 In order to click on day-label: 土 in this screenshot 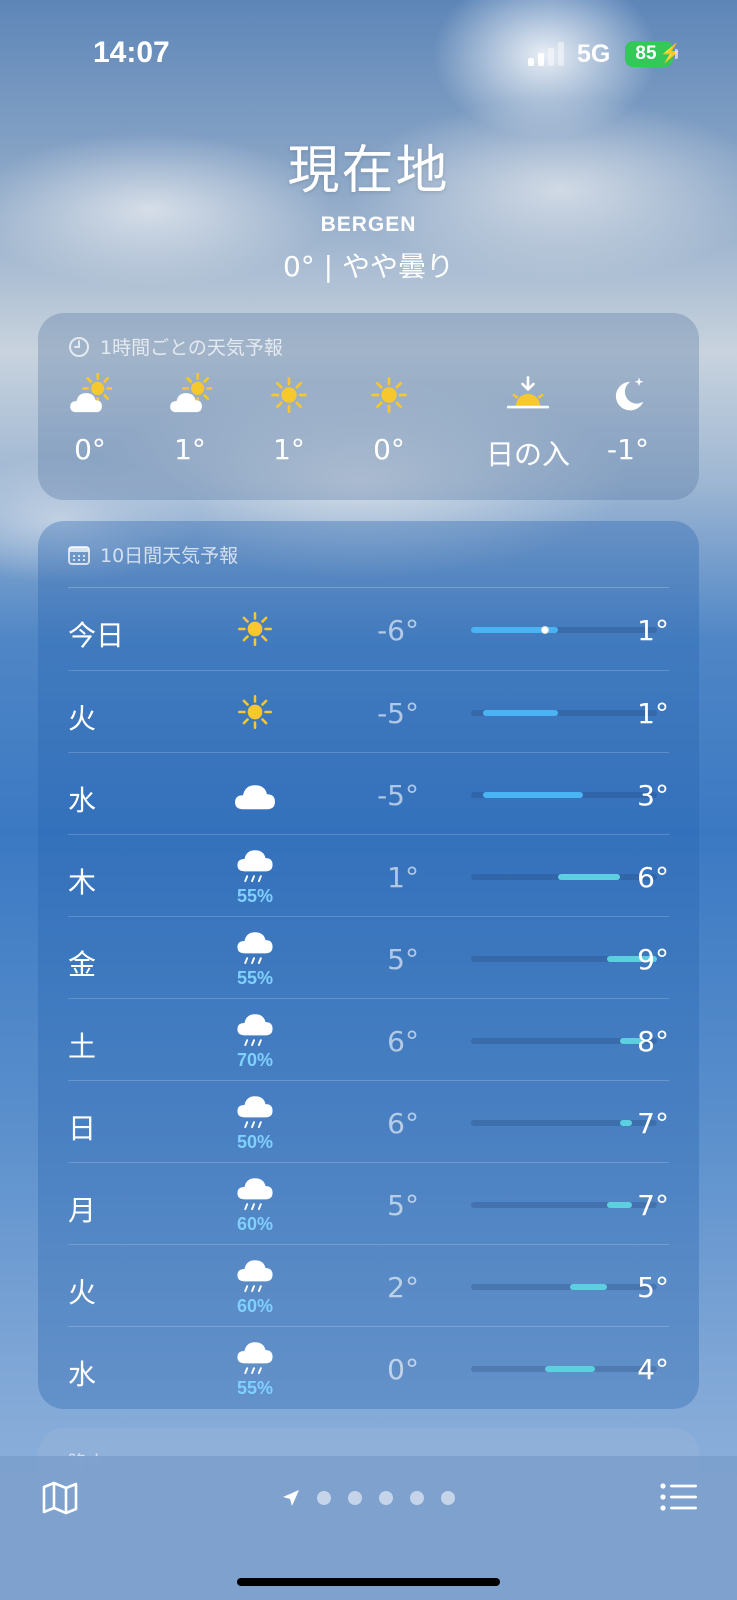, I will do `click(82, 1046)`.